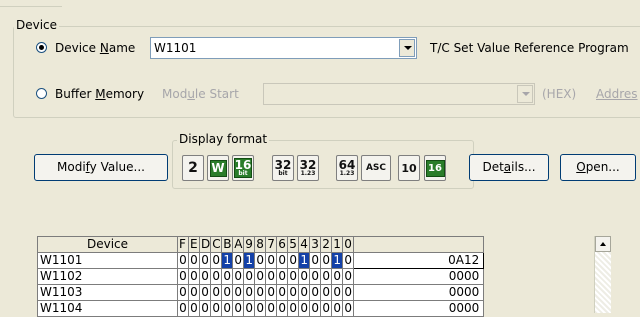  Describe the element at coordinates (107, 276) in the screenshot. I see `device-cell: W1102` at that location.